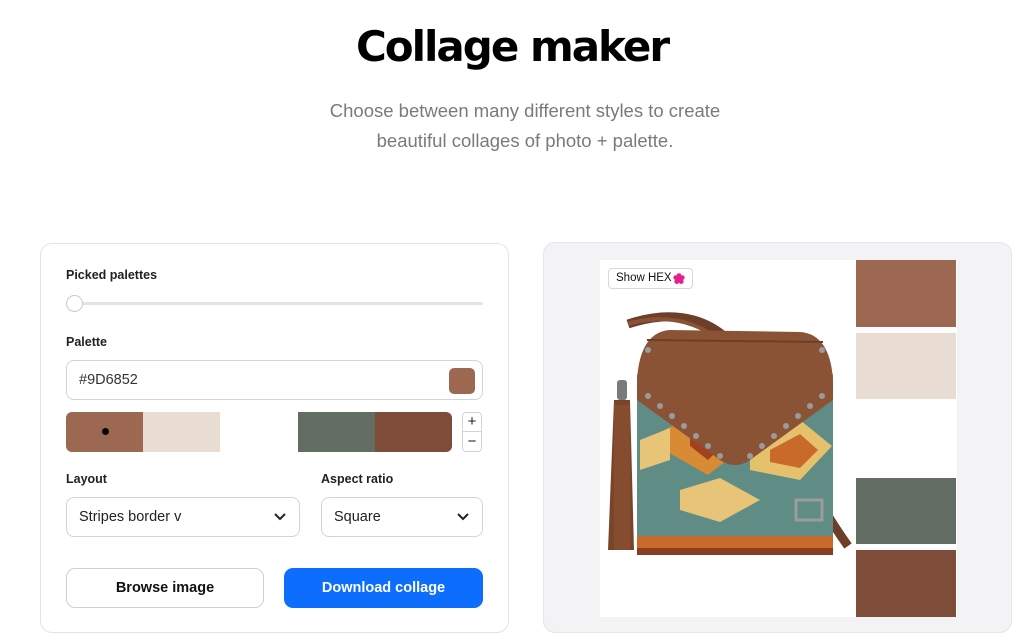 This screenshot has height=644, width=1024. What do you see at coordinates (357, 479) in the screenshot?
I see `aspect-ratio-label: Aspect ratio` at bounding box center [357, 479].